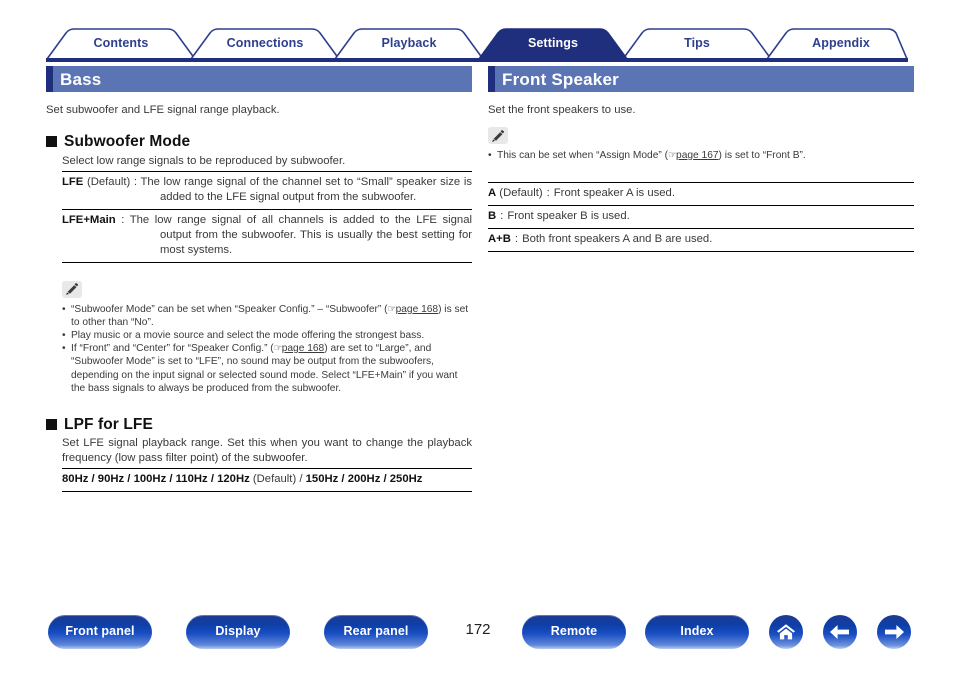  What do you see at coordinates (156, 479) in the screenshot?
I see `lpf-options-bold-1: 80Hz / 90Hz / 100Hz / 110Hz / 120Hz` at bounding box center [156, 479].